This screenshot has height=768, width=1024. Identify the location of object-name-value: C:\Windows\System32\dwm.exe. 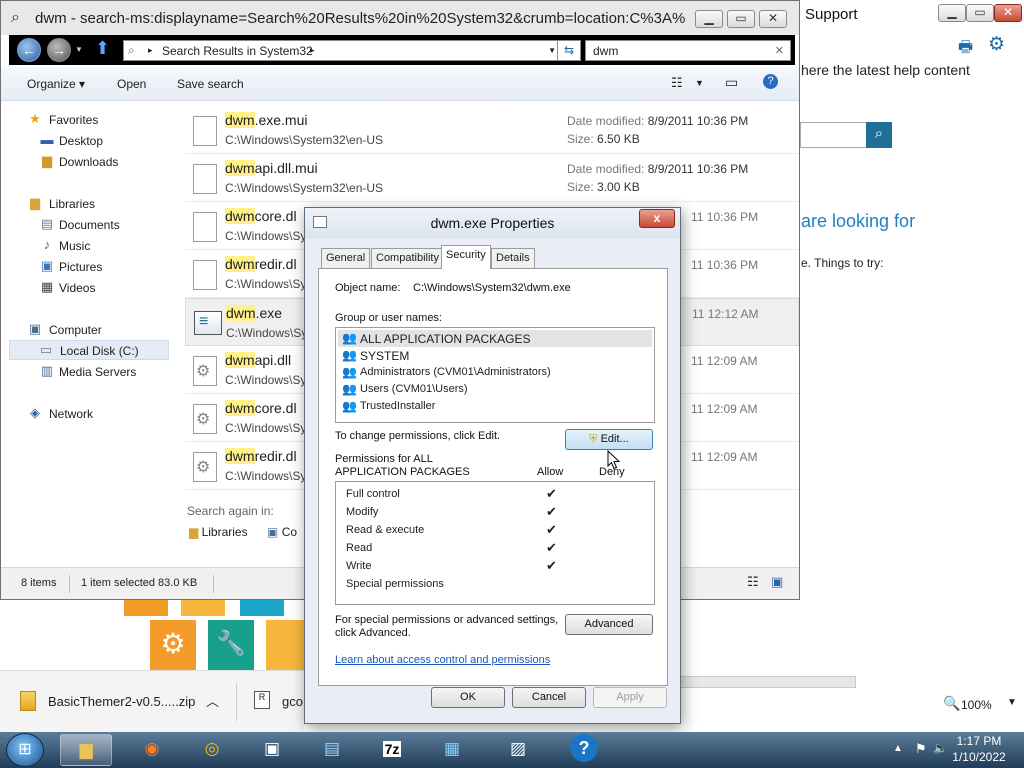
(492, 288).